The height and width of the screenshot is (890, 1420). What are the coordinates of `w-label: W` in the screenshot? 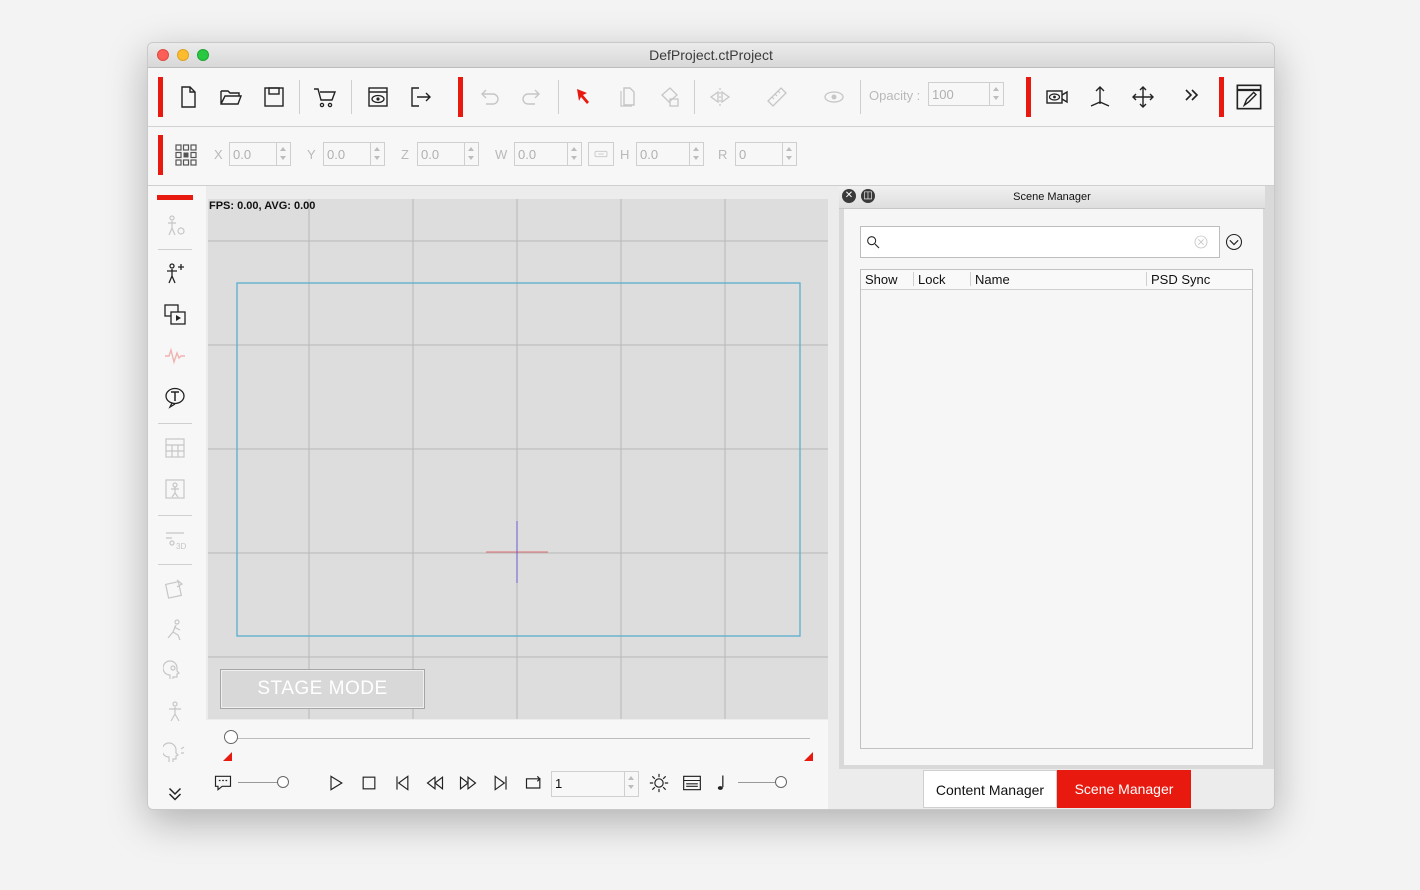 It's located at (501, 154).